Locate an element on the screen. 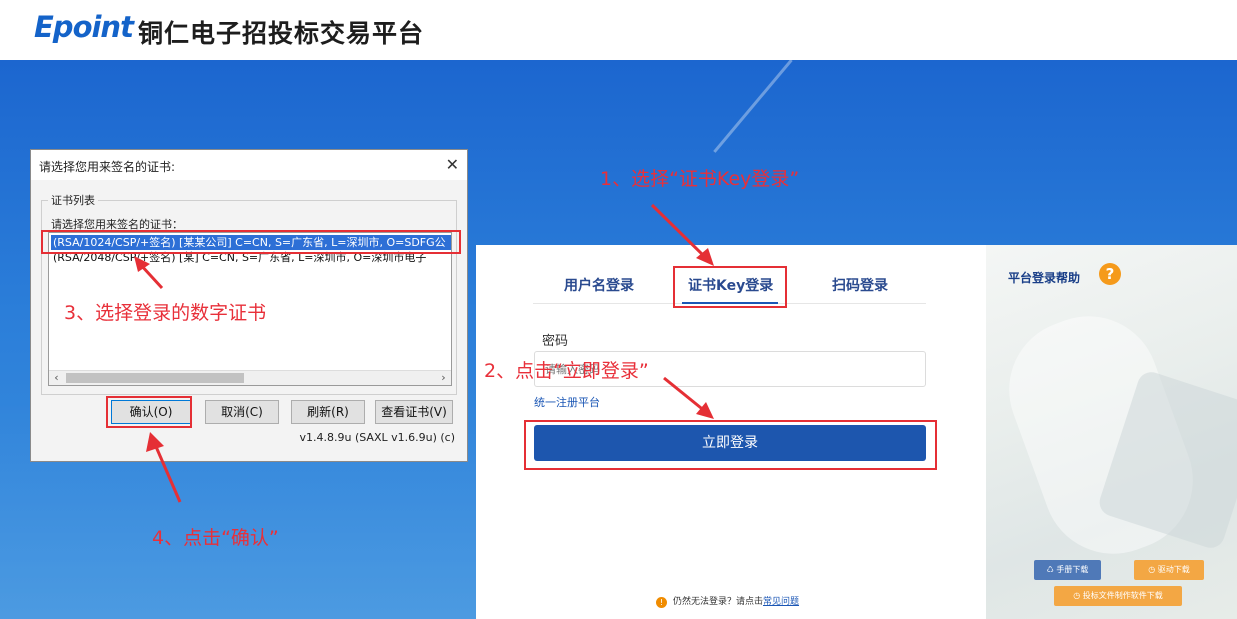 Image resolution: width=1237 pixels, height=619 pixels. annotation-step3: 3、选择登录的数字证书 is located at coordinates (165, 313).